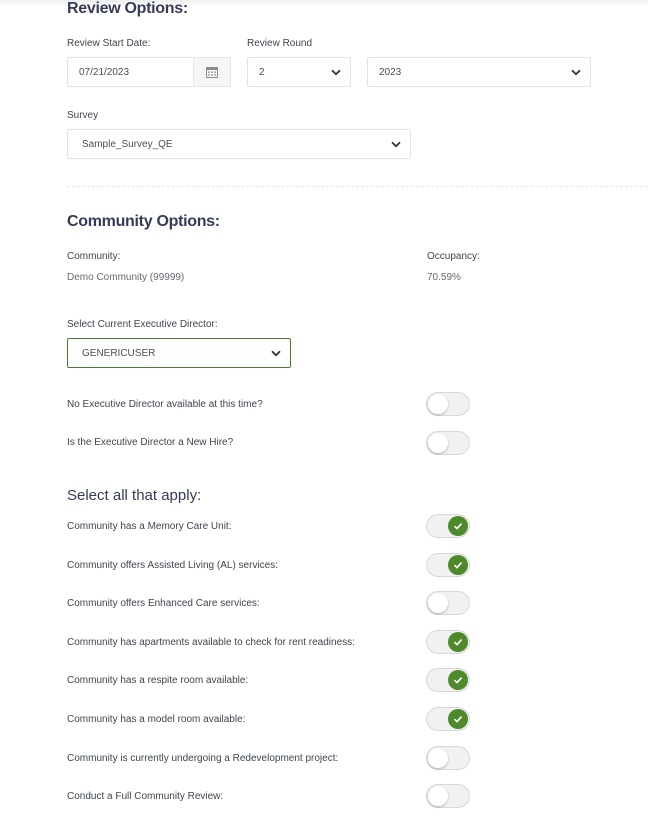 This screenshot has width=648, height=821. I want to click on review-start-date-input: 07/21/2023, so click(130, 72).